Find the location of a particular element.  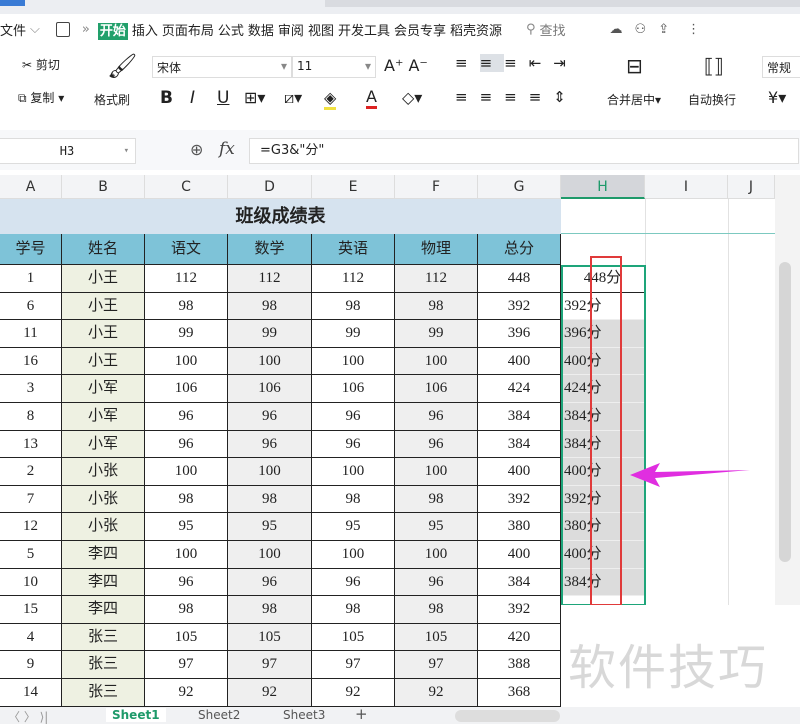

kebab-icon: ⋮ is located at coordinates (693, 29).